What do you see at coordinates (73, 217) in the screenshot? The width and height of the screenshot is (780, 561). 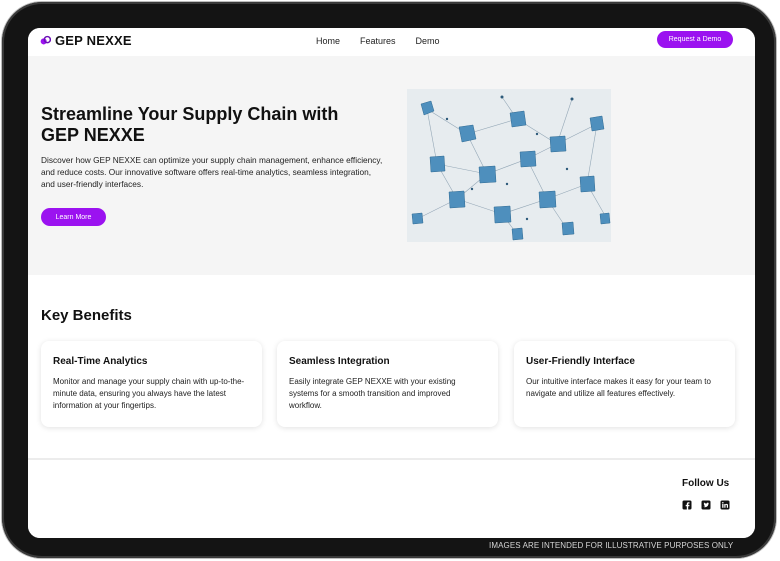 I see `learn-more-button: Learn More` at bounding box center [73, 217].